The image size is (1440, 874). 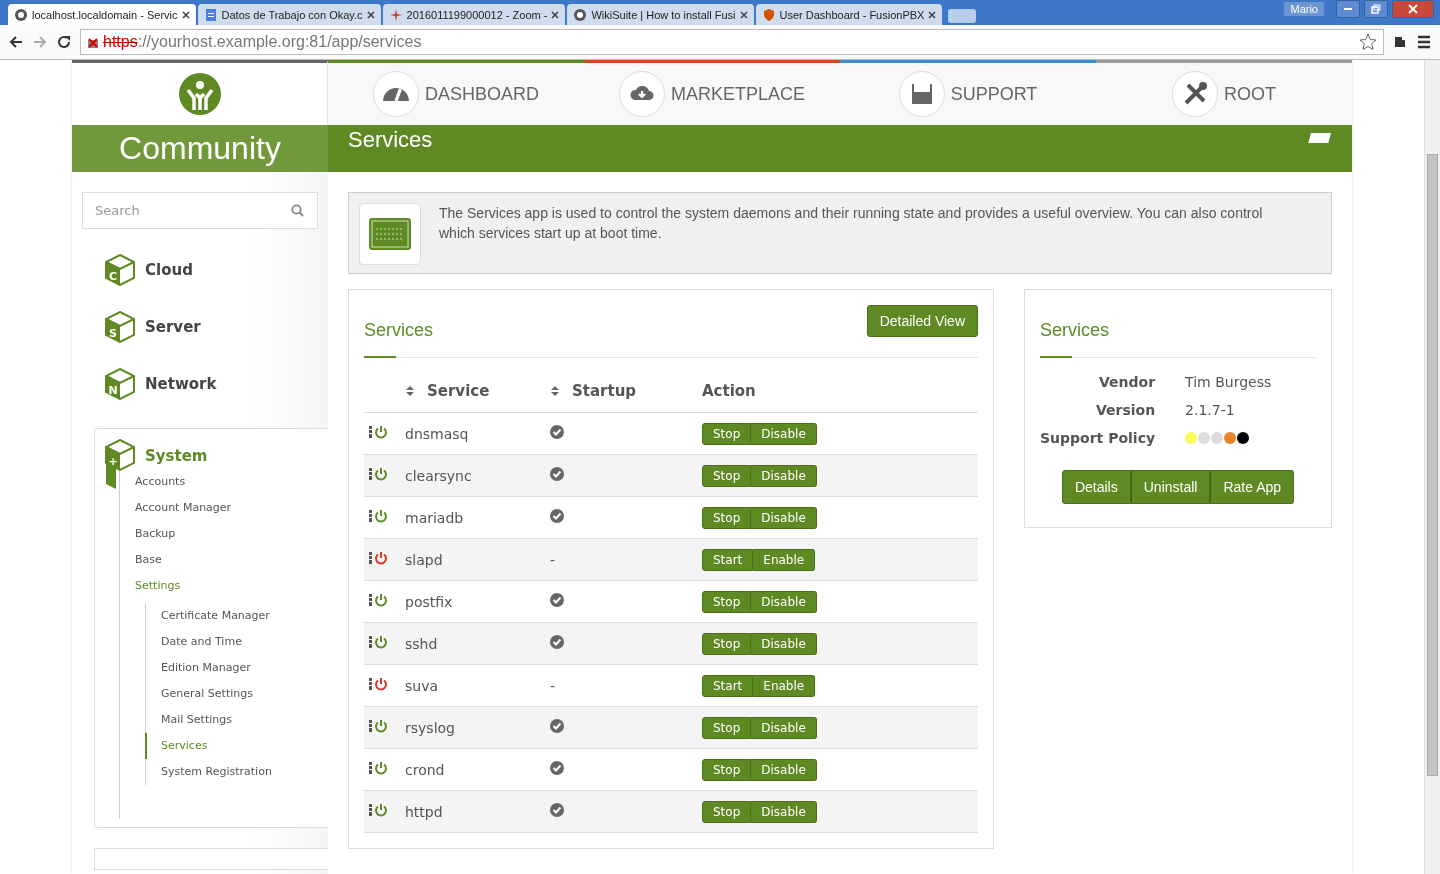 What do you see at coordinates (476, 601) in the screenshot?
I see `service-name: postfix` at bounding box center [476, 601].